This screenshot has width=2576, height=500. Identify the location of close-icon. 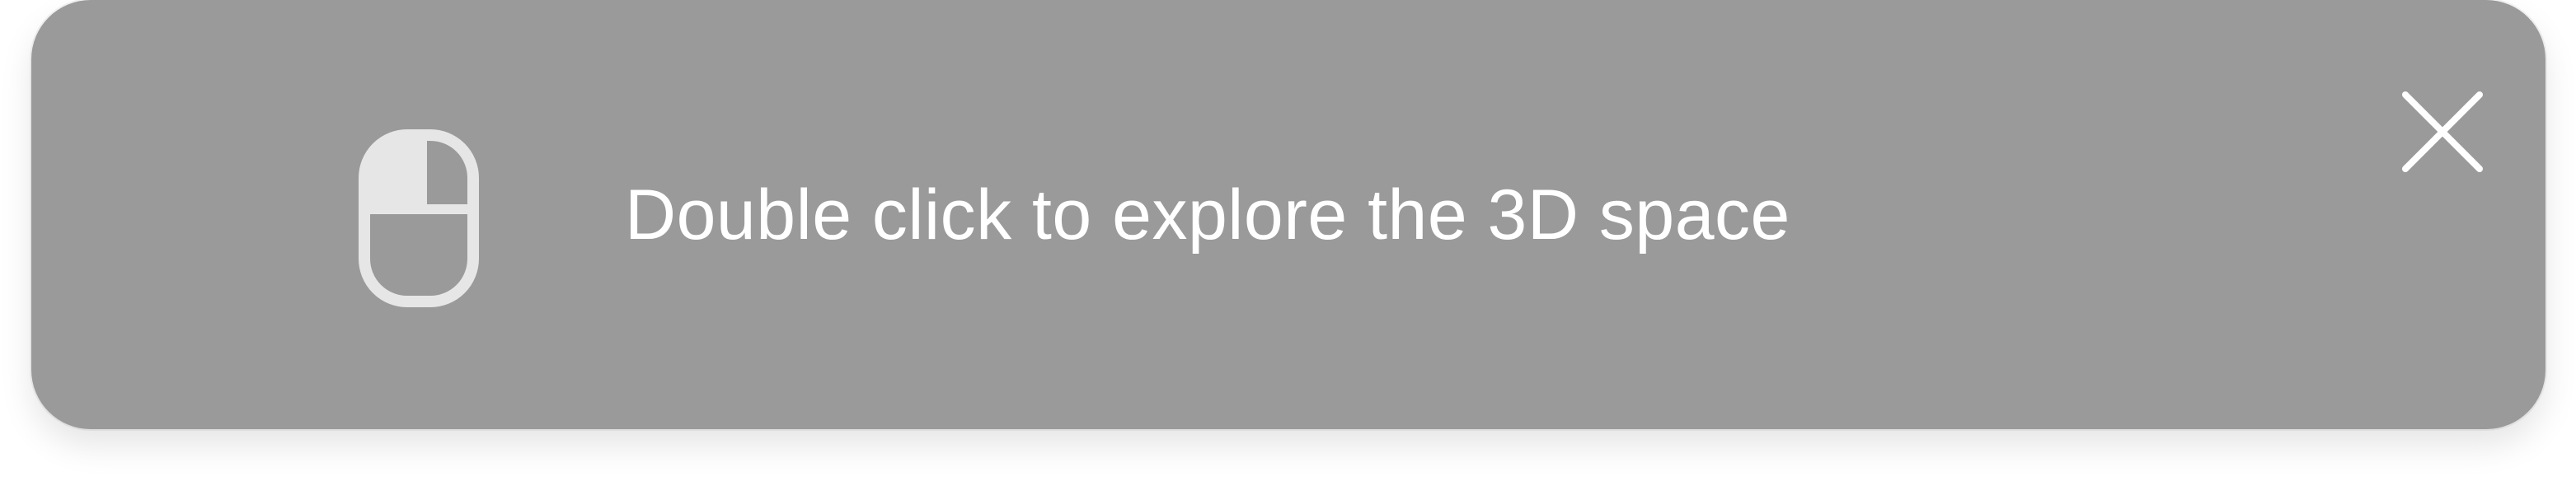
(2443, 131).